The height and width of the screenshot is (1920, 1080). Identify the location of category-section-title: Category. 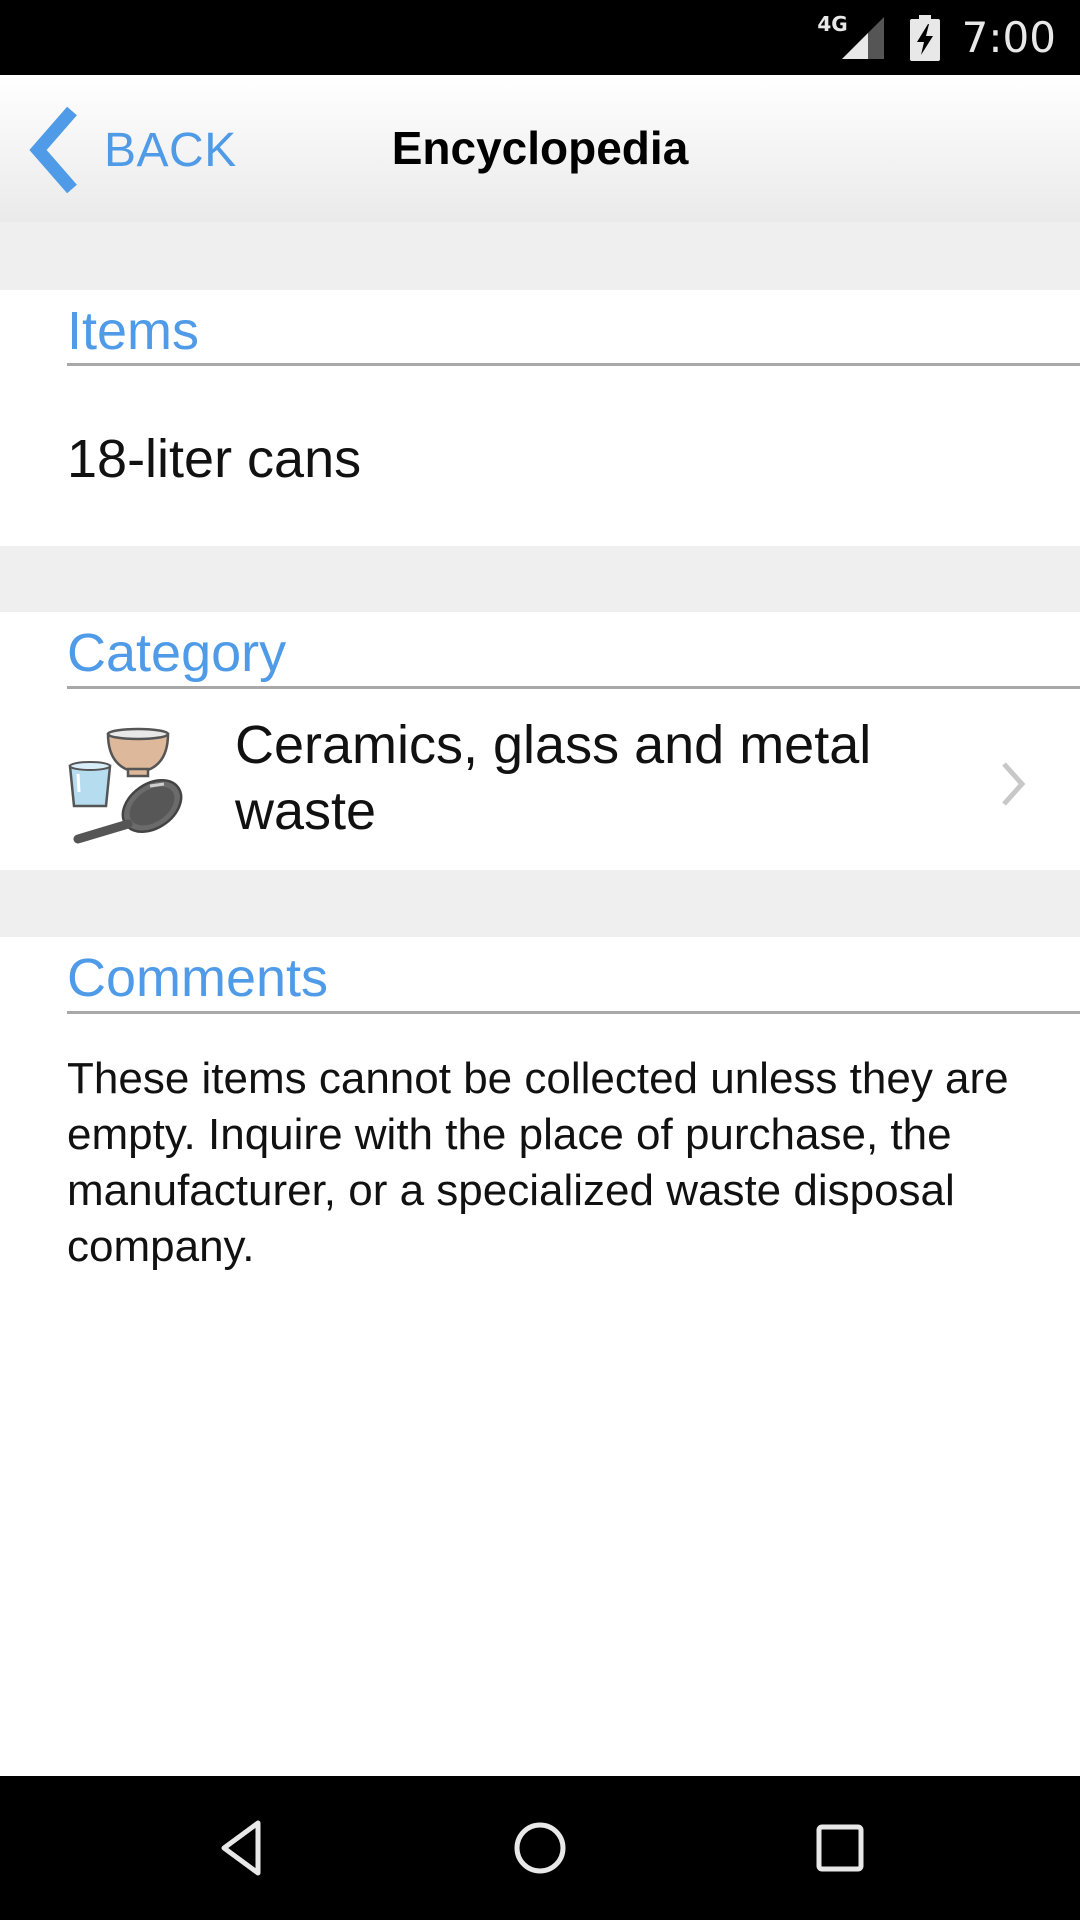
(177, 653).